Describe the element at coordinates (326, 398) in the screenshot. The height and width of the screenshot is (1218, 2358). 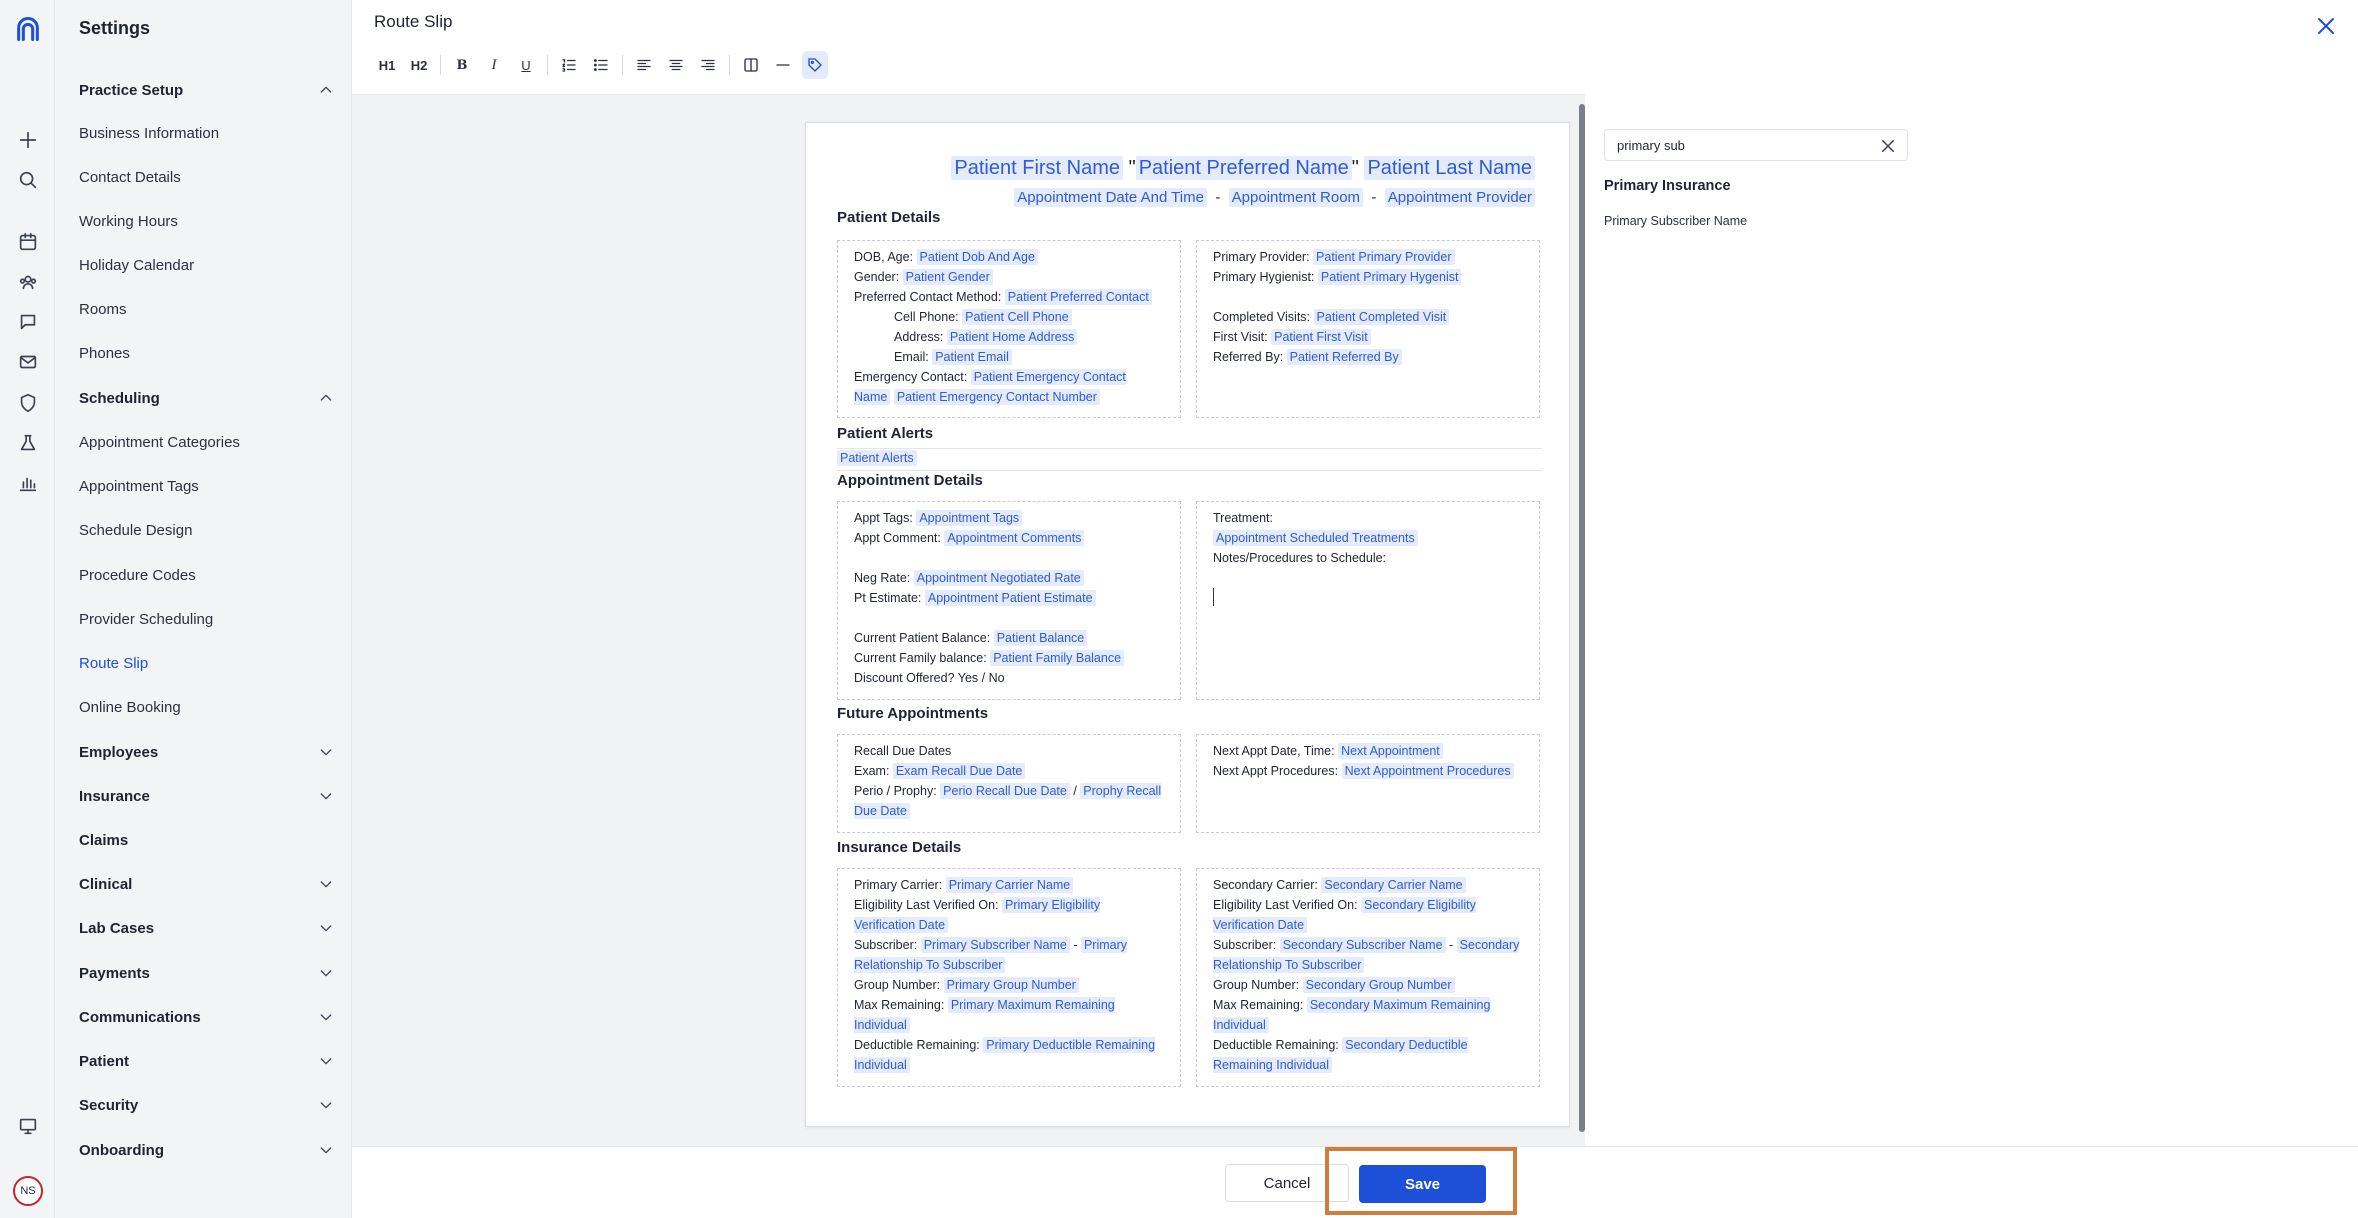
I see `chevron-up-icon` at that location.